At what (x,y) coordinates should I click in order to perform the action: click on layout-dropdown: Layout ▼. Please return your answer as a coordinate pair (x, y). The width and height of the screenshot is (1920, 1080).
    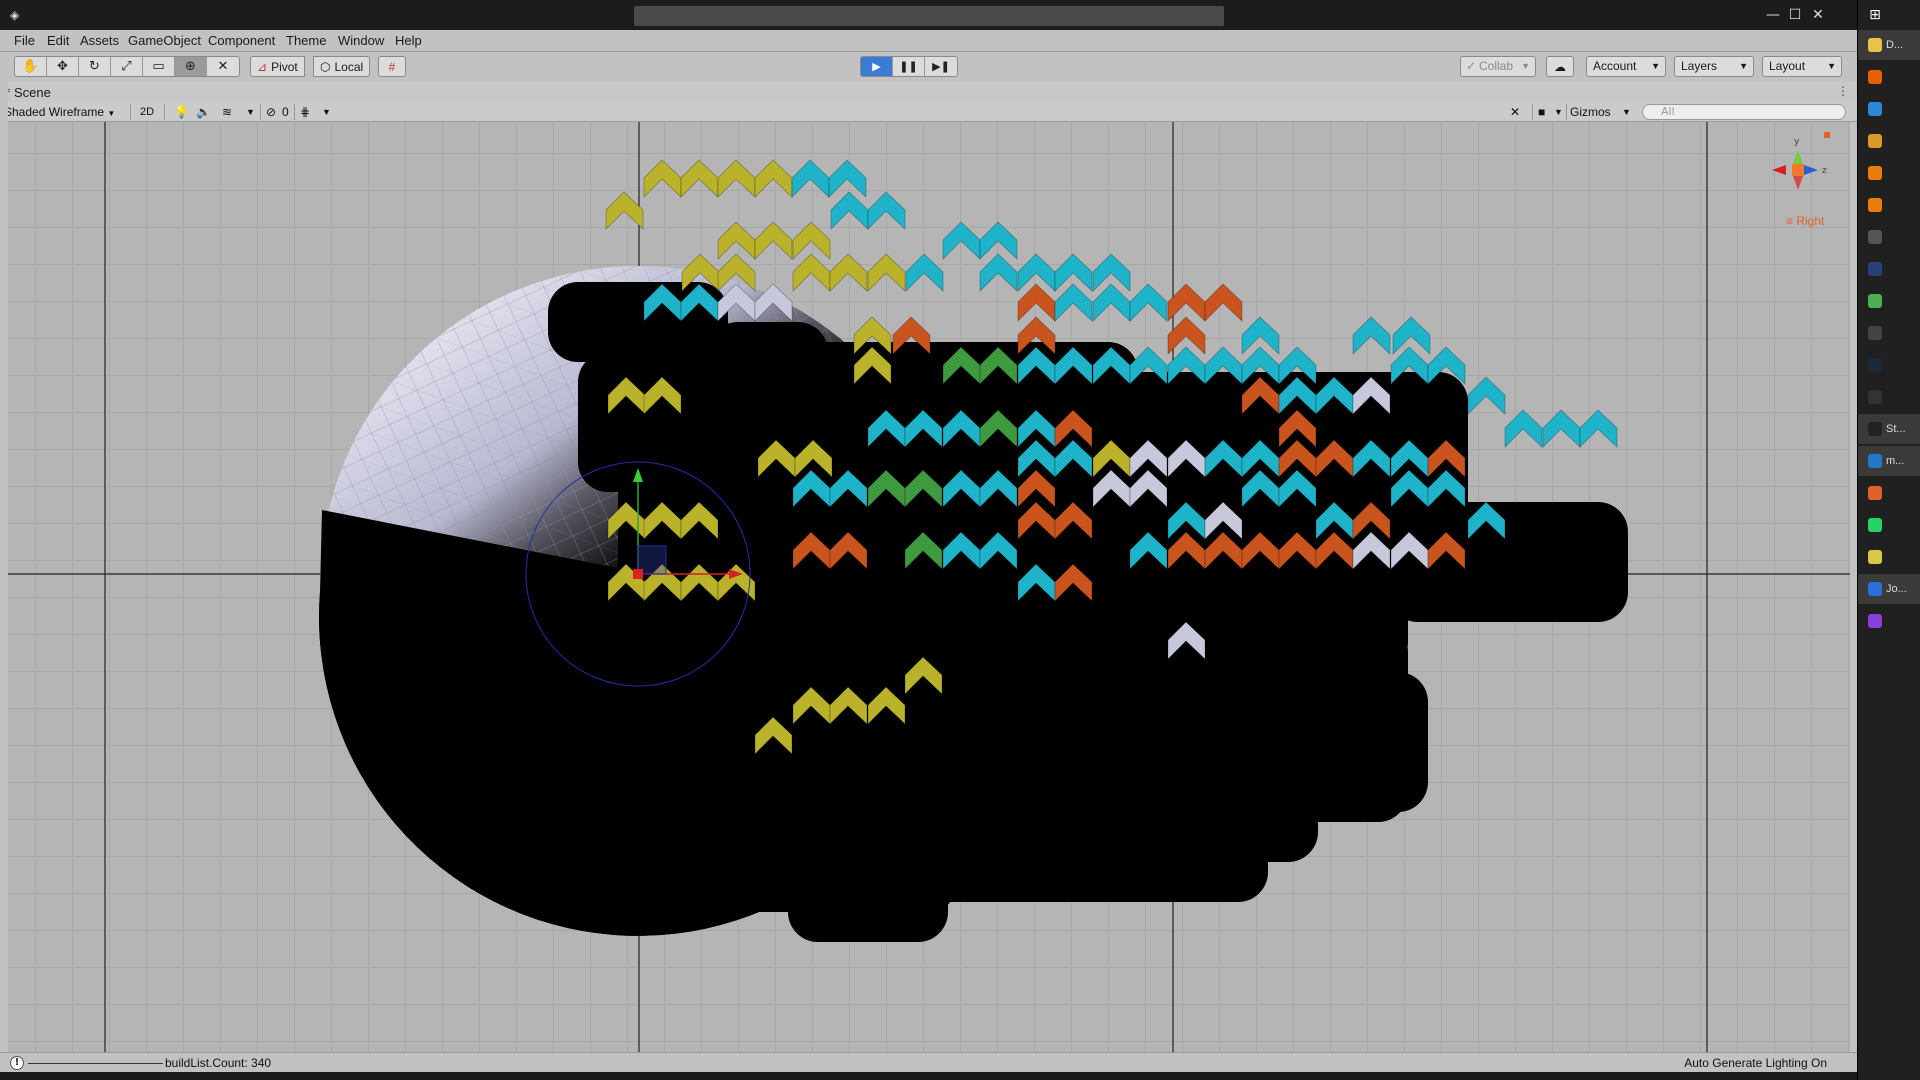
    Looking at the image, I should click on (1802, 66).